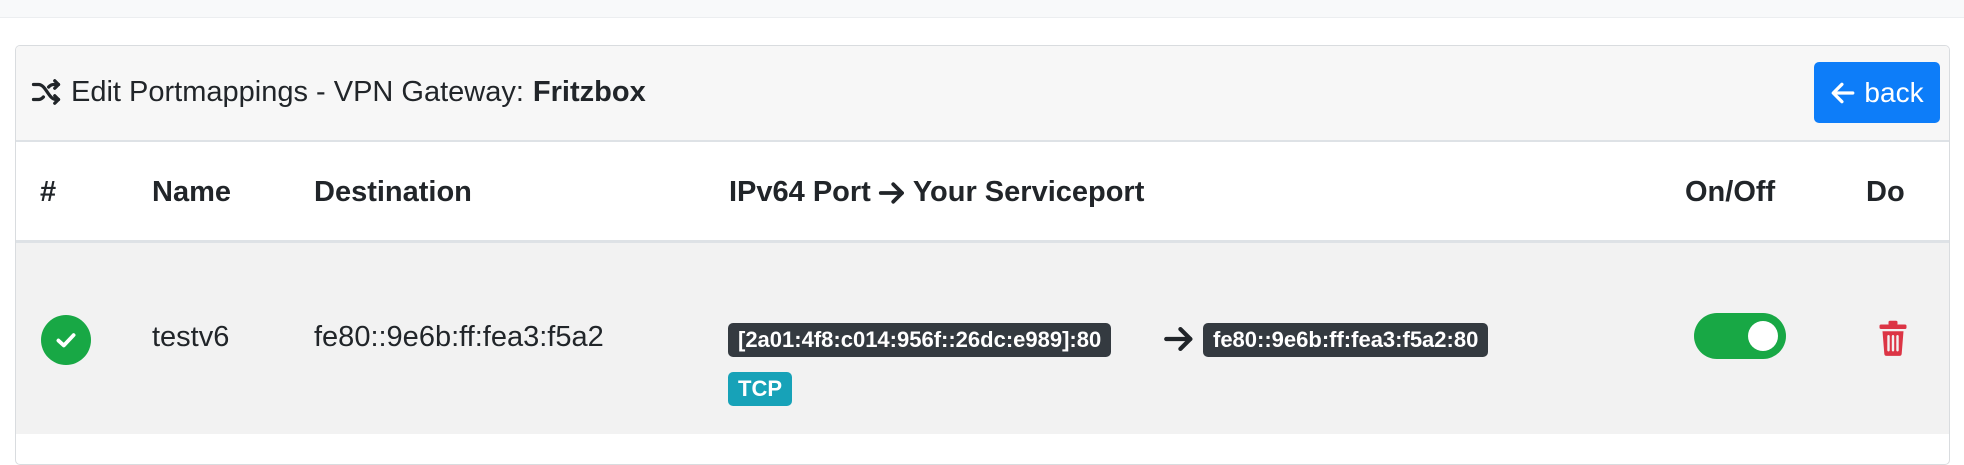 The image size is (1964, 465). Describe the element at coordinates (920, 340) in the screenshot. I see `ipv64-port-badge: [2a01:4f8:c014:956f::26dc:e989]:80` at that location.